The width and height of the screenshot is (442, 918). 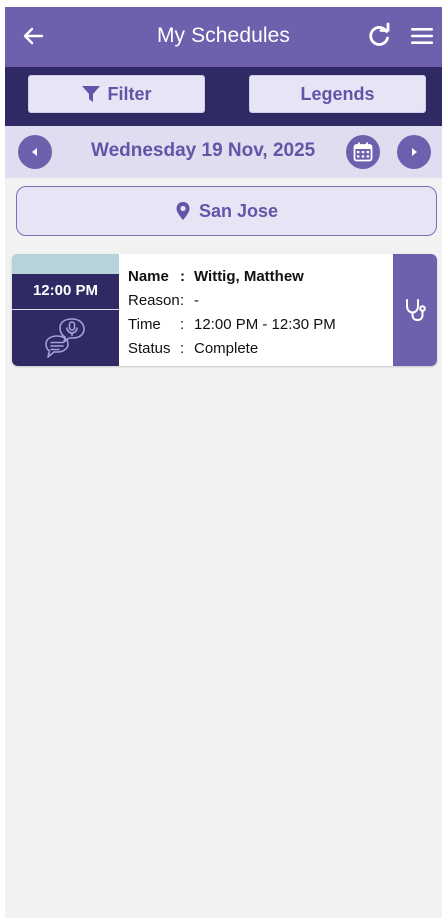 What do you see at coordinates (154, 300) in the screenshot?
I see `reason-label: Reason` at bounding box center [154, 300].